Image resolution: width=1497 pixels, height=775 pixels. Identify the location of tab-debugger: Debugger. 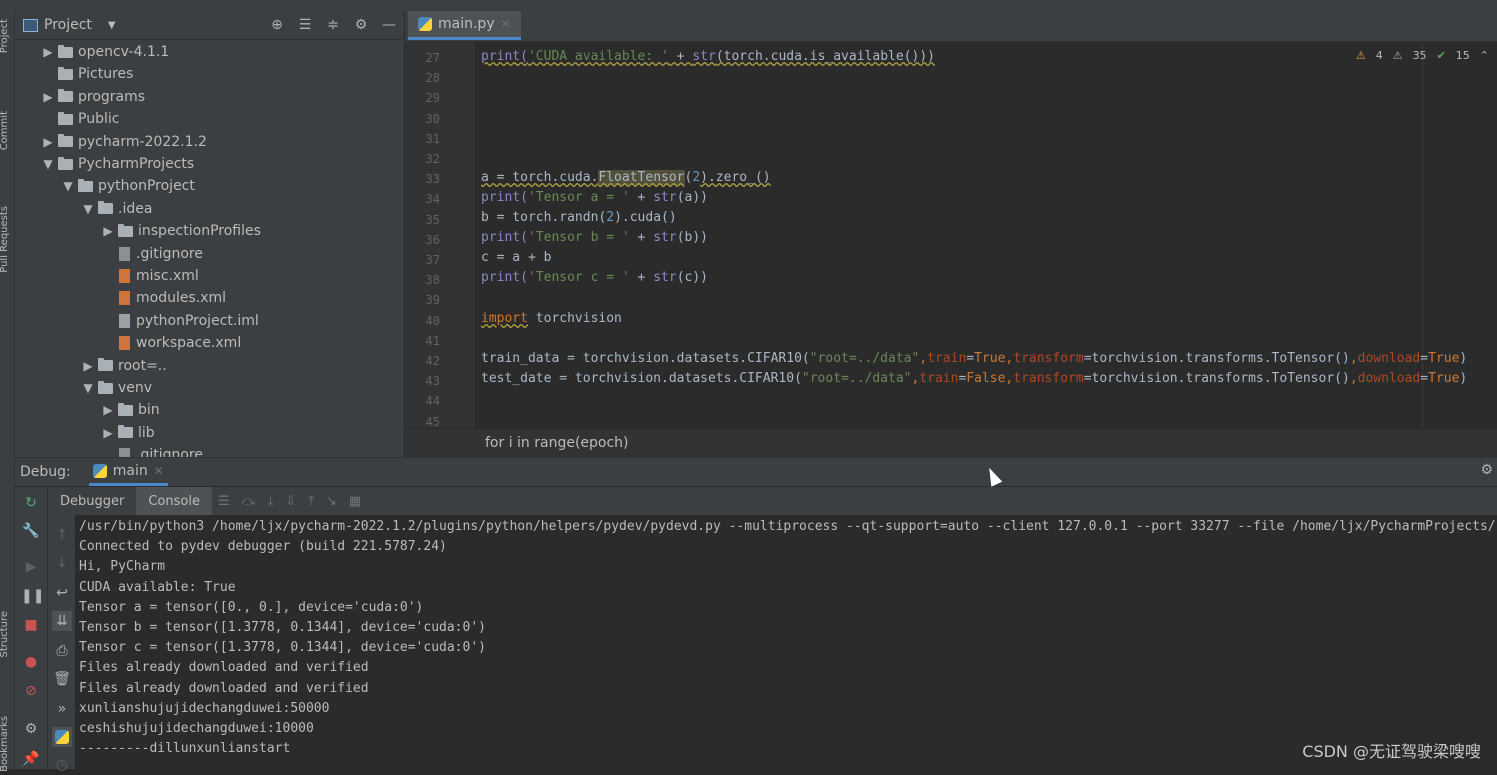
(92, 501).